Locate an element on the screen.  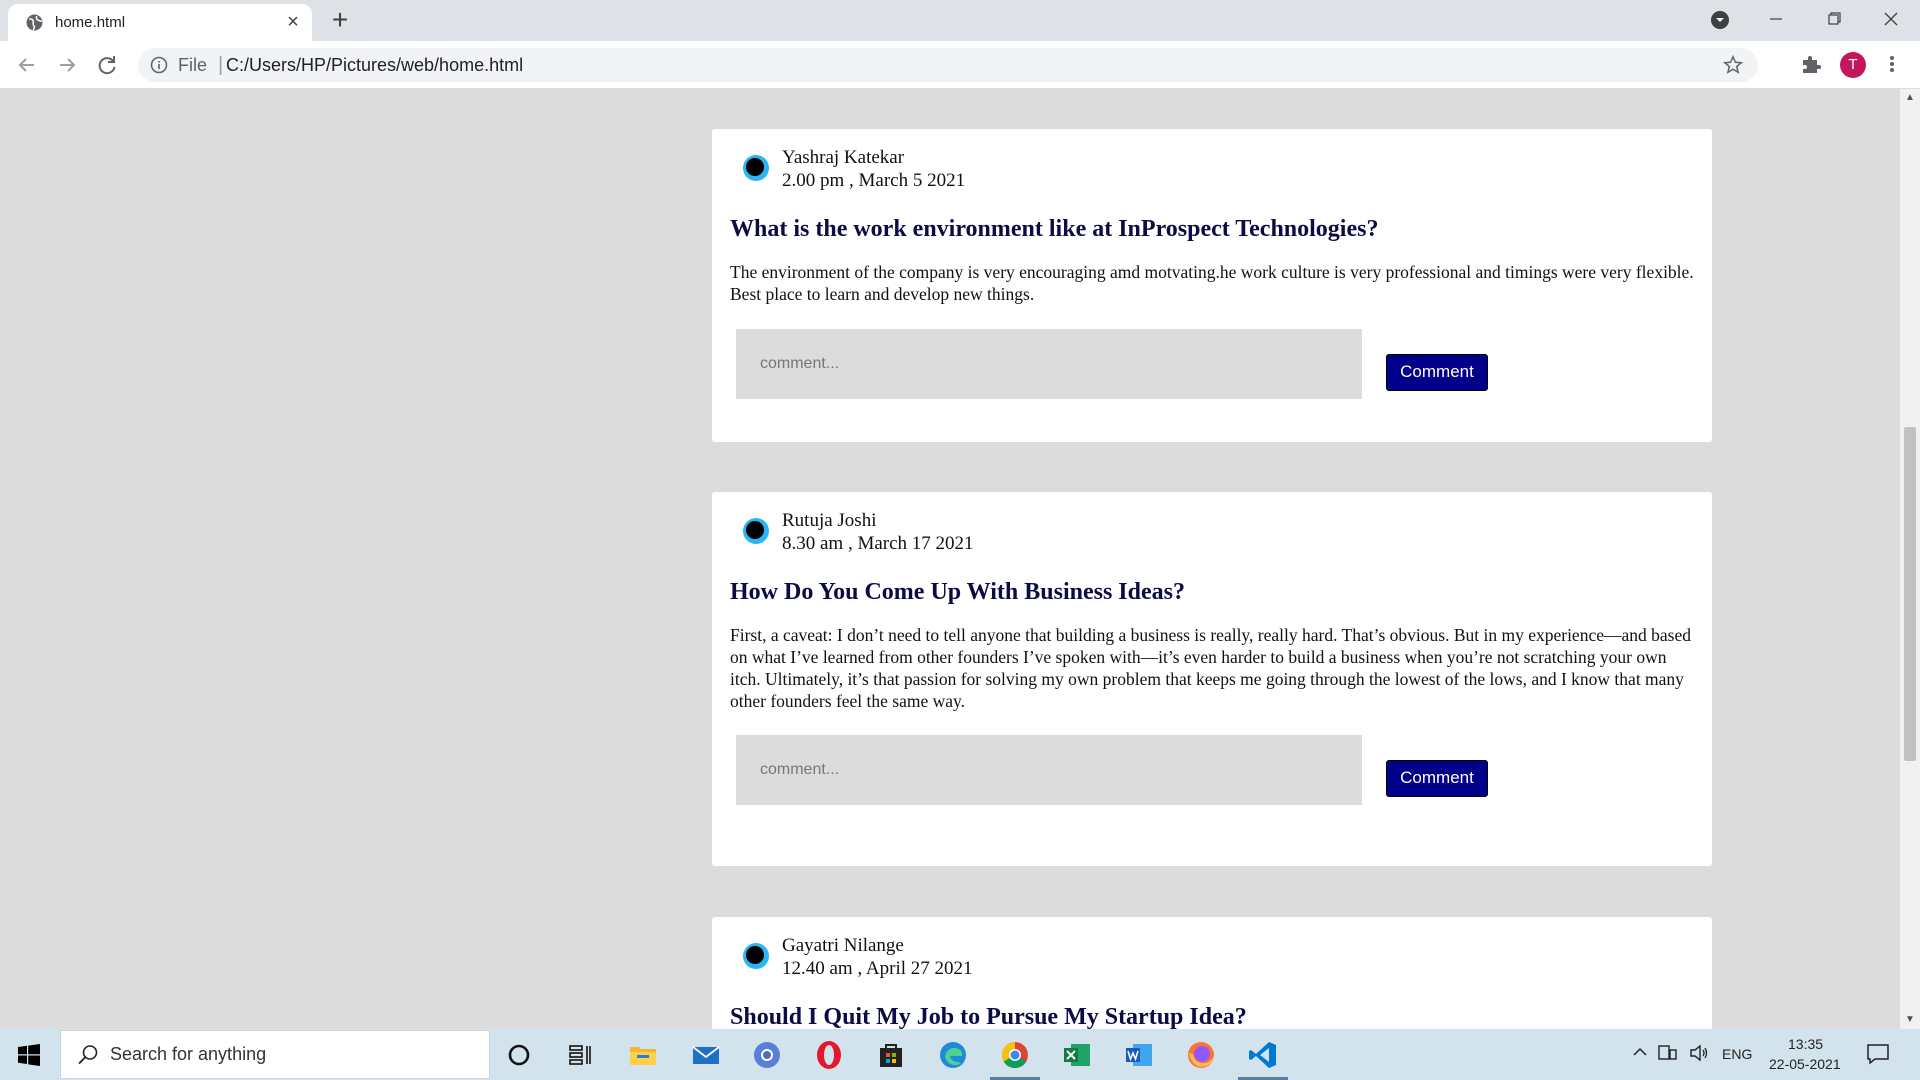
url-text: C:/Users/HP/Pictures/web/home.html is located at coordinates (374, 65).